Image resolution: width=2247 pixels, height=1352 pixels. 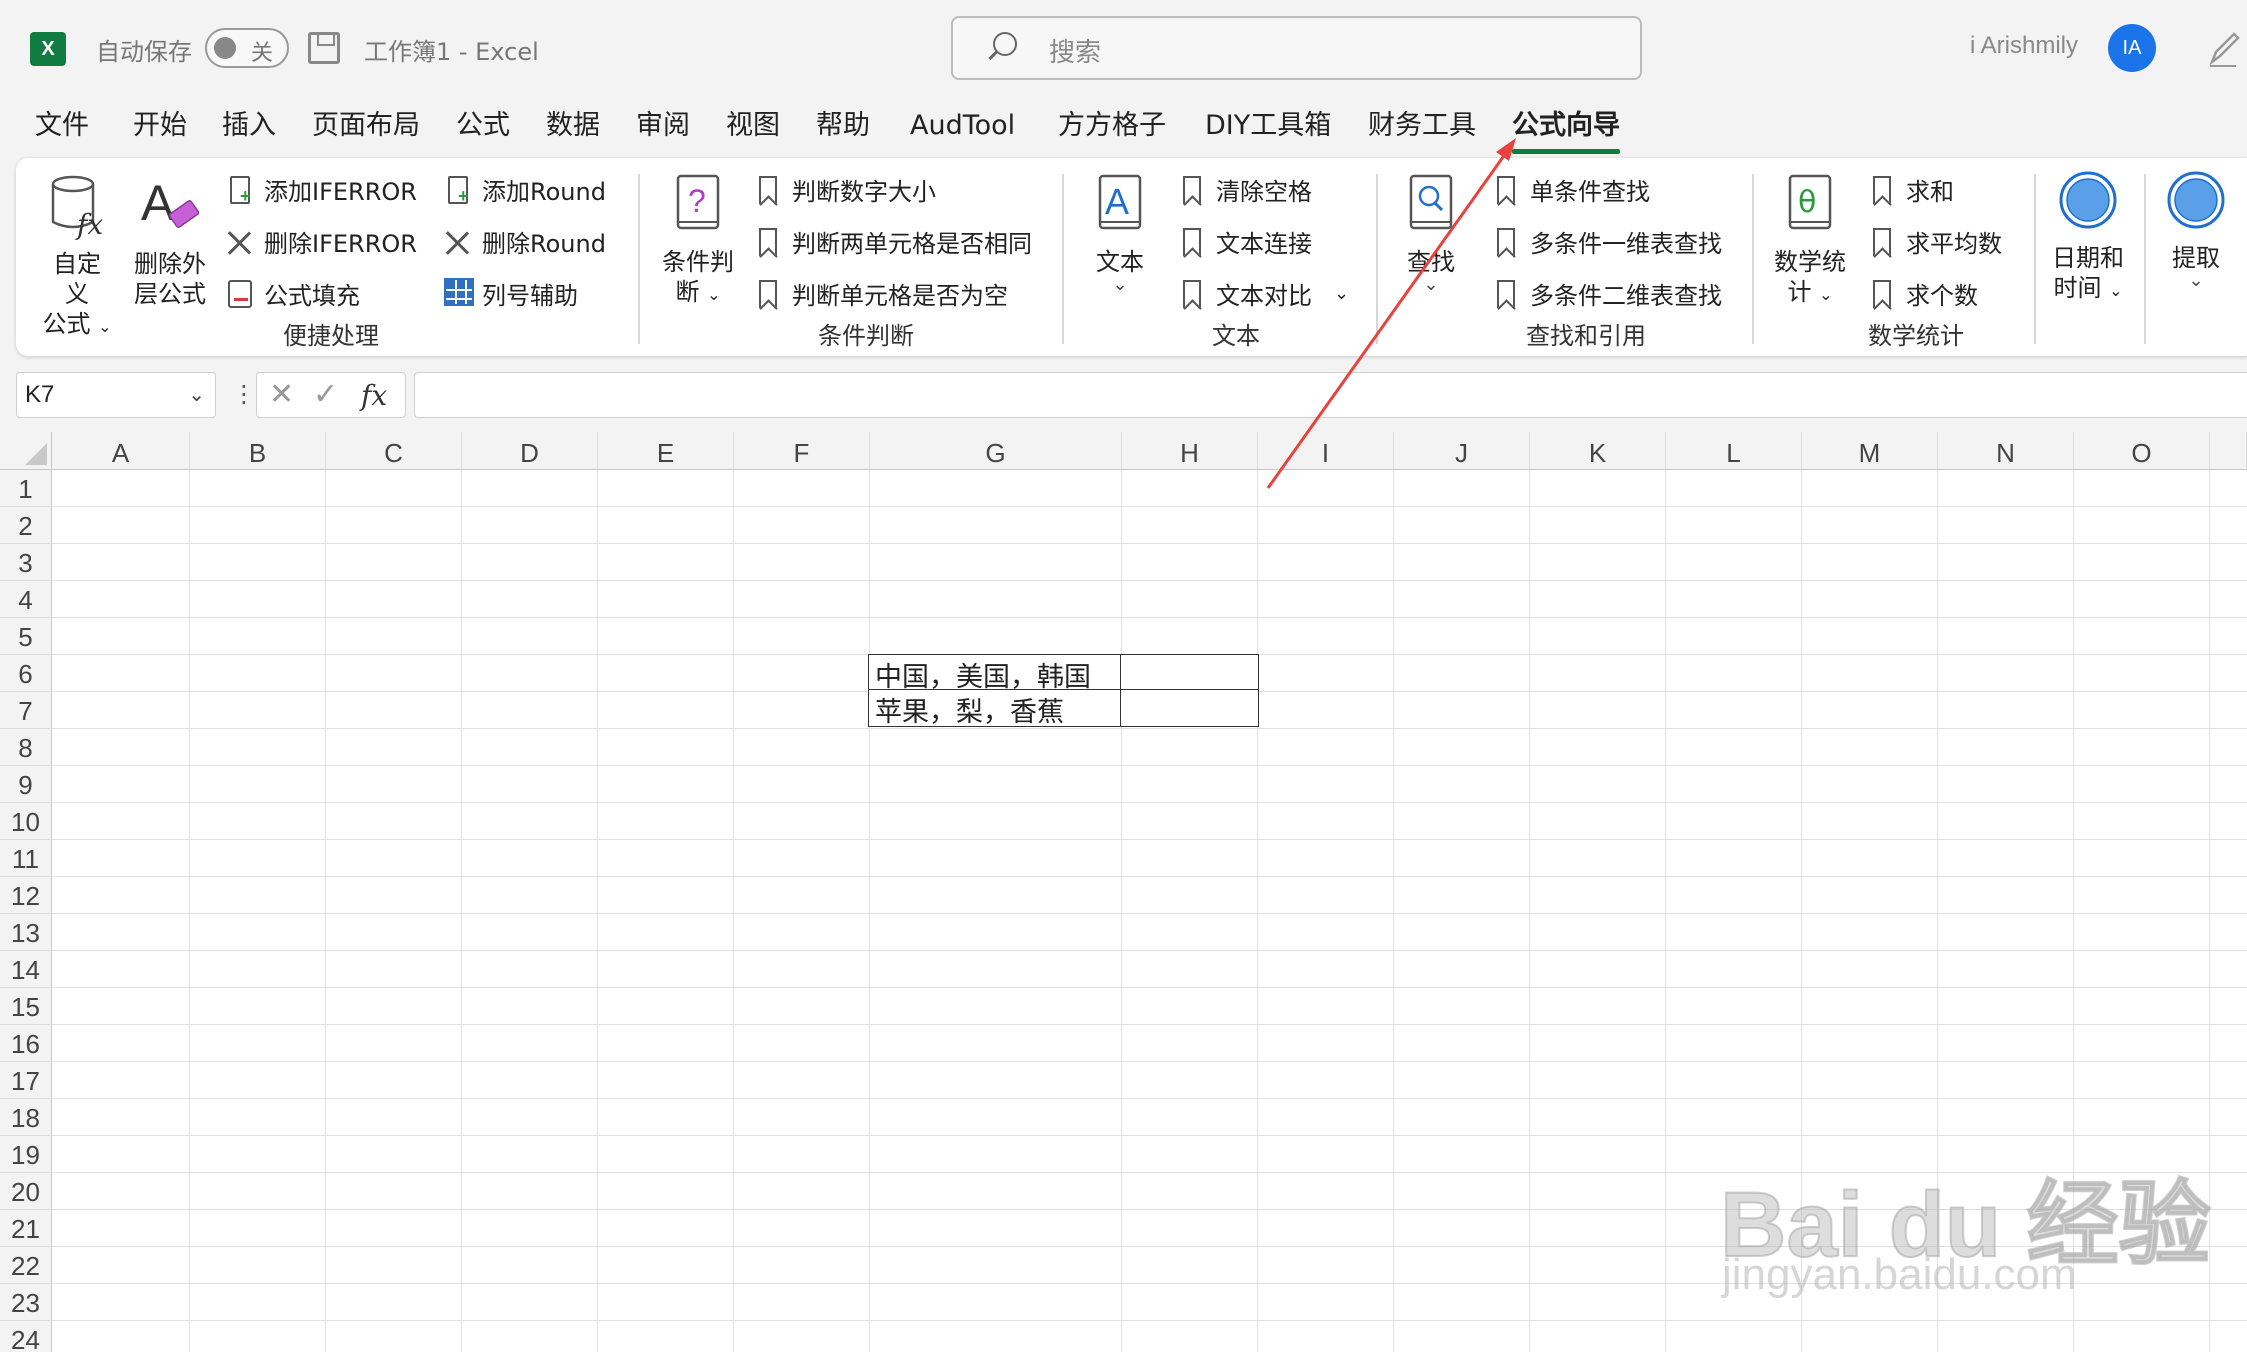 What do you see at coordinates (26, 1336) in the screenshot?
I see `row-header-24: 24` at bounding box center [26, 1336].